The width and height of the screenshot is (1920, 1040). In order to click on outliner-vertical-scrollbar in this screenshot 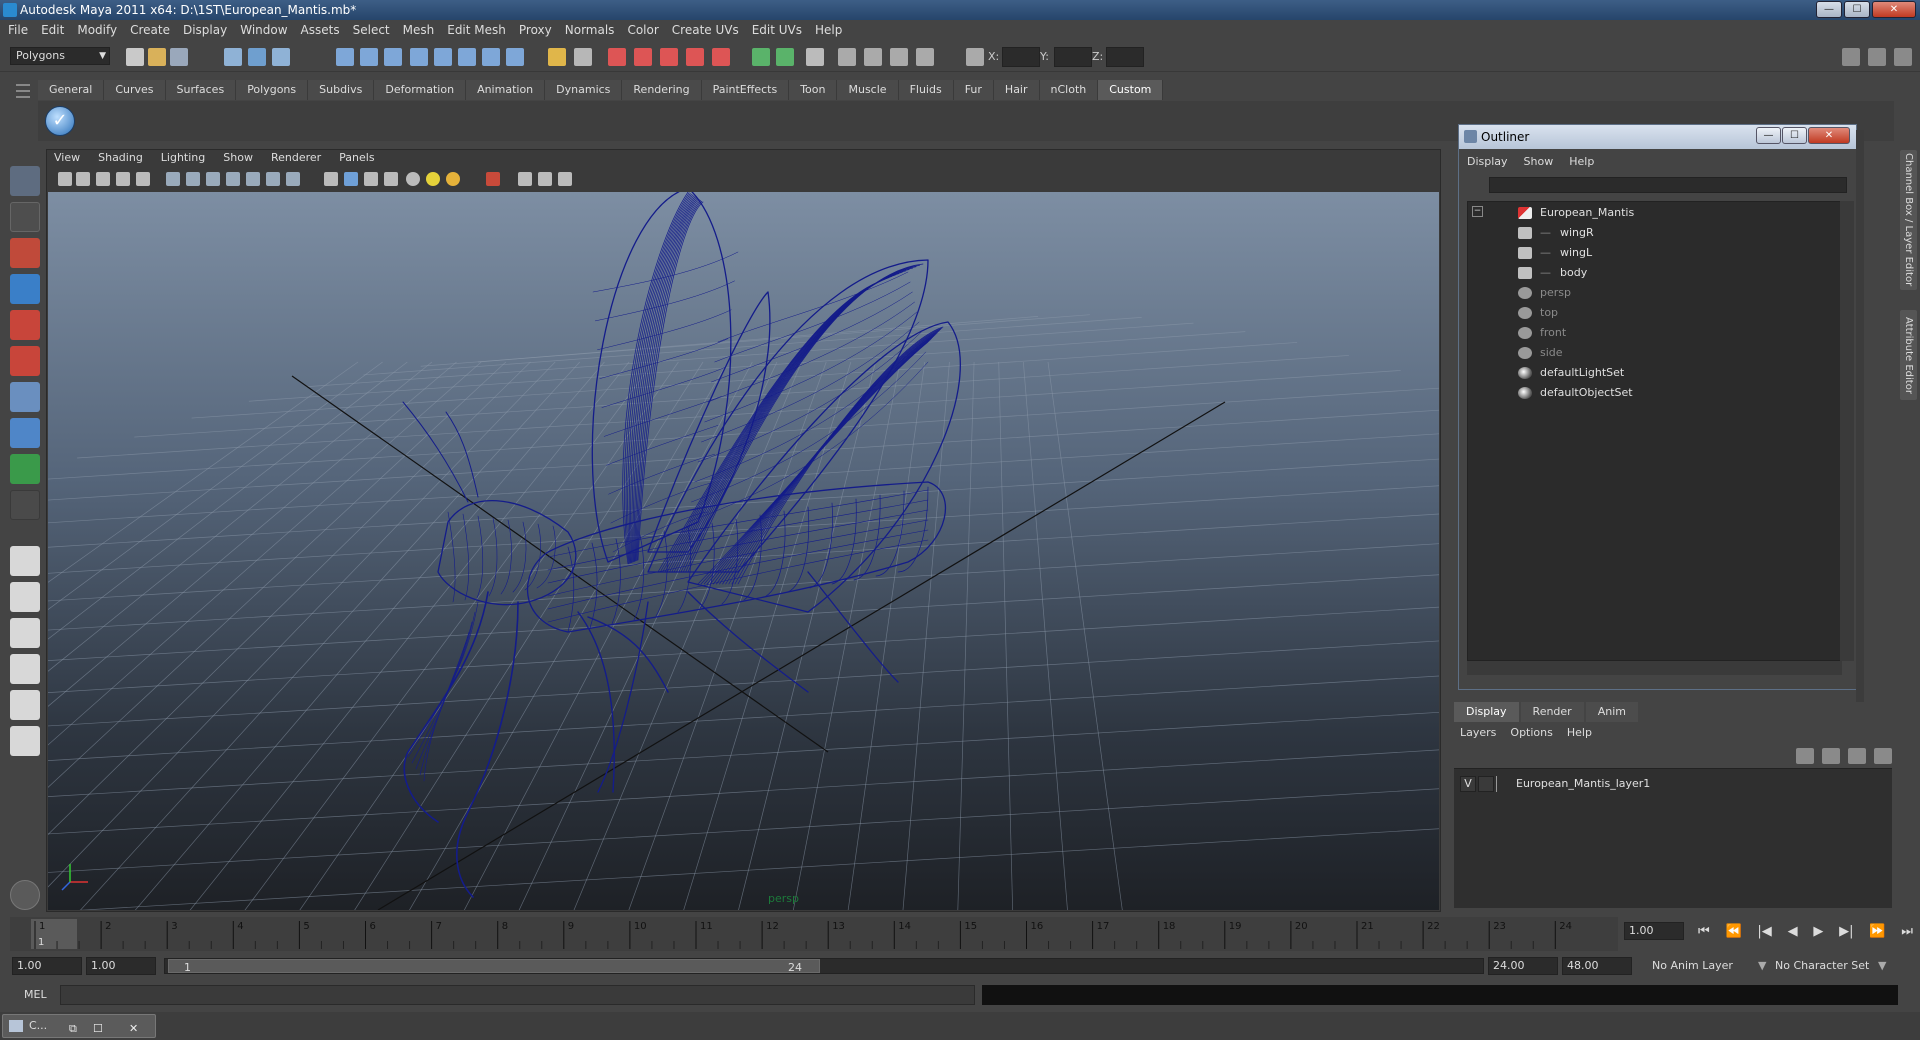, I will do `click(1847, 431)`.